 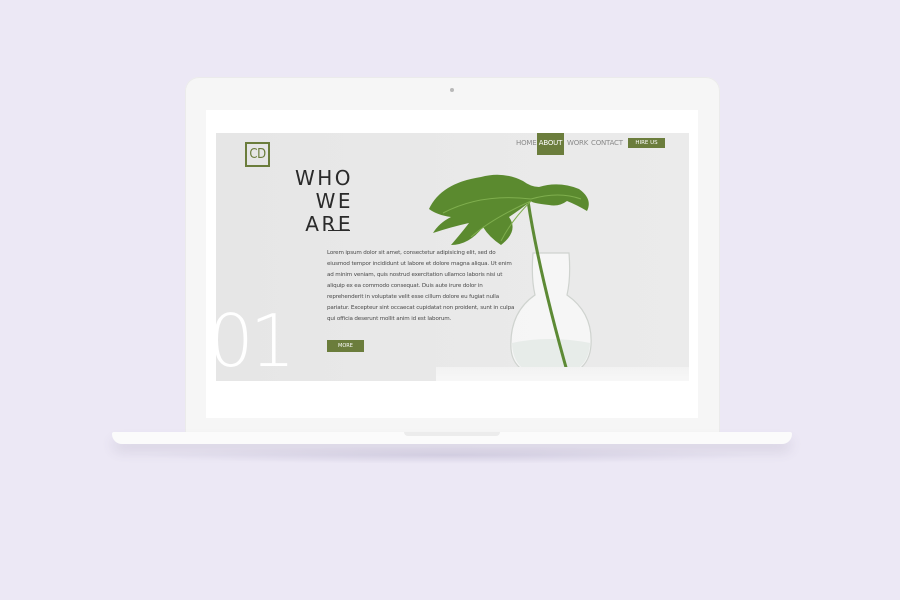 I want to click on nav-work: WORK, so click(x=577, y=144).